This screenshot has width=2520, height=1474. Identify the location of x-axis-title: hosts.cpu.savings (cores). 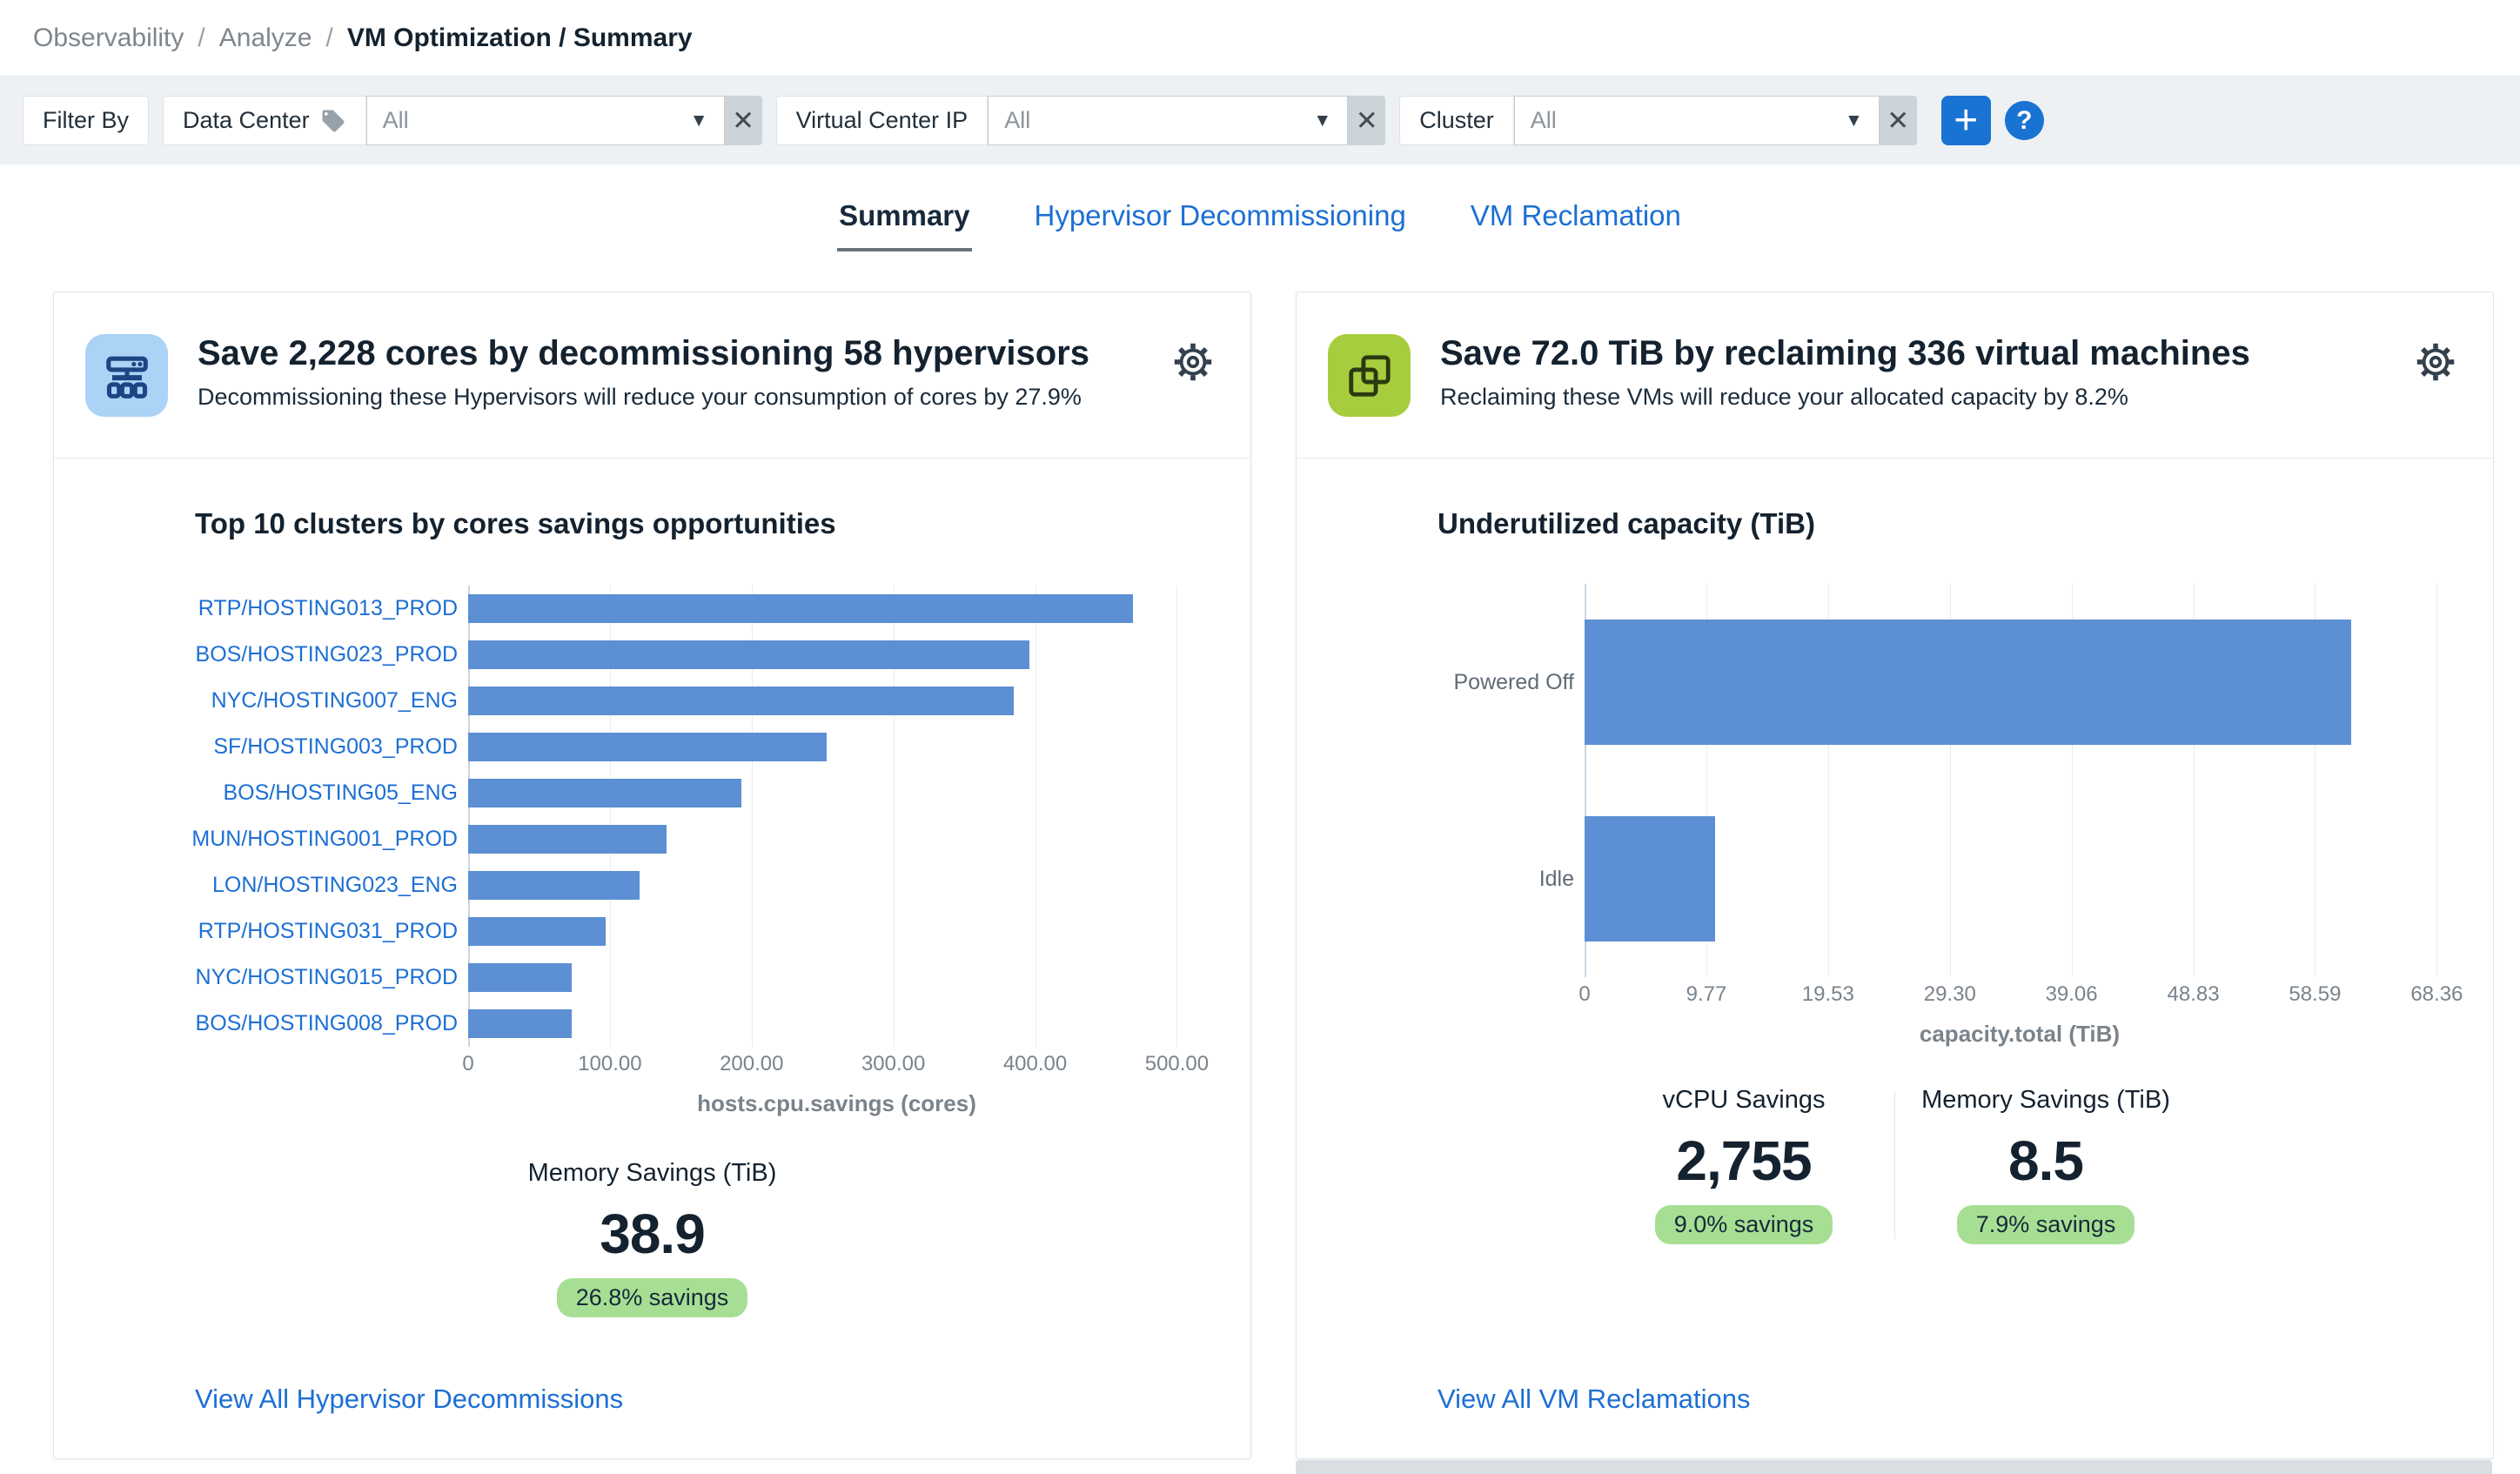
(836, 1103).